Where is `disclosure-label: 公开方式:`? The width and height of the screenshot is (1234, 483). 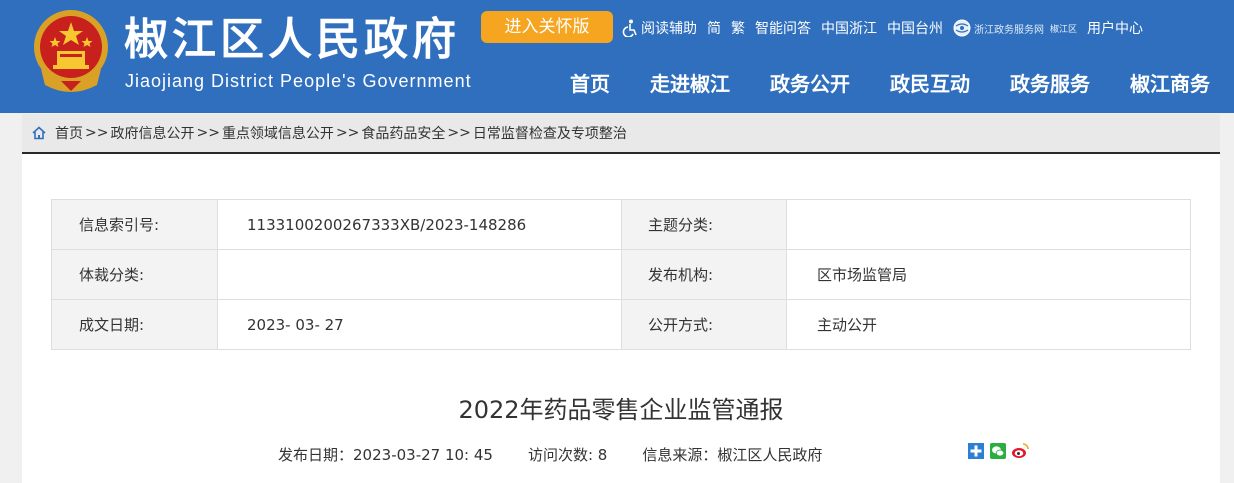 disclosure-label: 公开方式: is located at coordinates (704, 324).